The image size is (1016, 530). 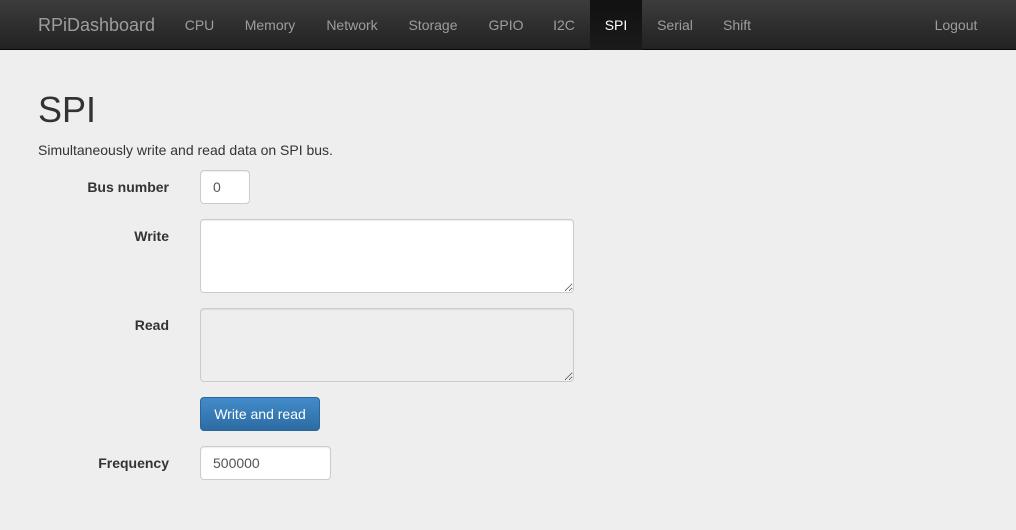 What do you see at coordinates (433, 25) in the screenshot?
I see `nav-item-storage: Storage` at bounding box center [433, 25].